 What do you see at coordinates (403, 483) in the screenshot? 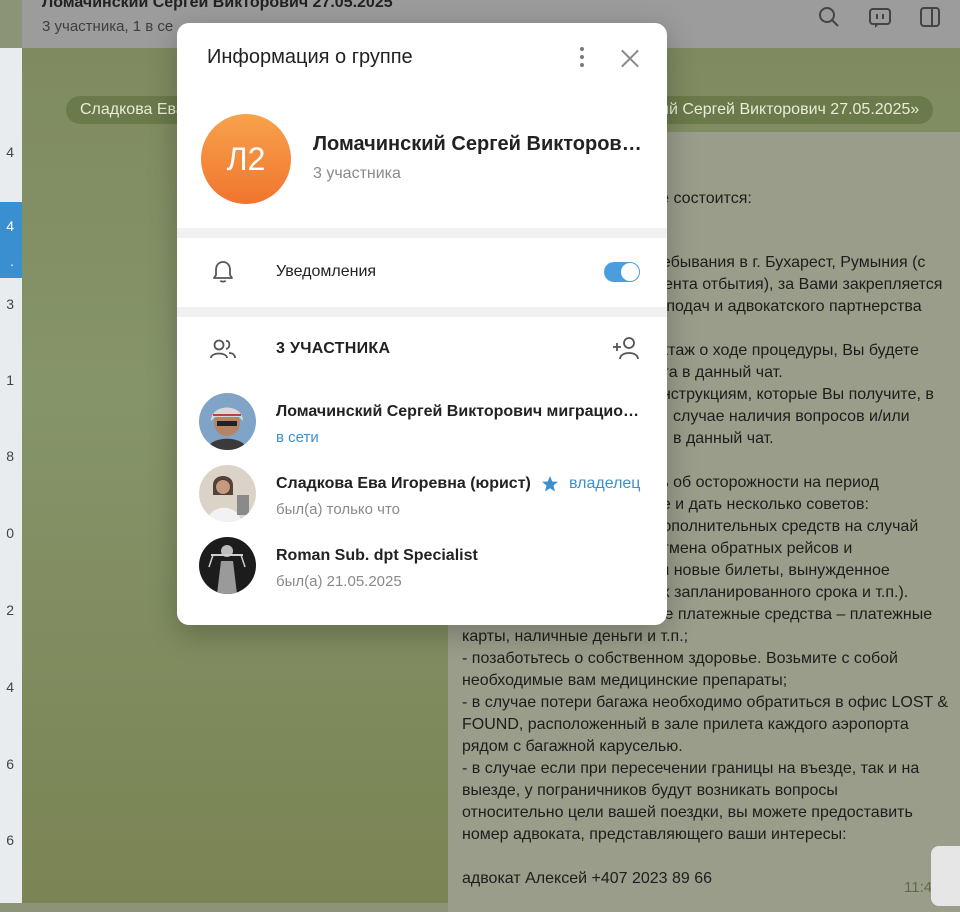
I see `member-name: Сладкова Ева Игоревна (юрист)` at bounding box center [403, 483].